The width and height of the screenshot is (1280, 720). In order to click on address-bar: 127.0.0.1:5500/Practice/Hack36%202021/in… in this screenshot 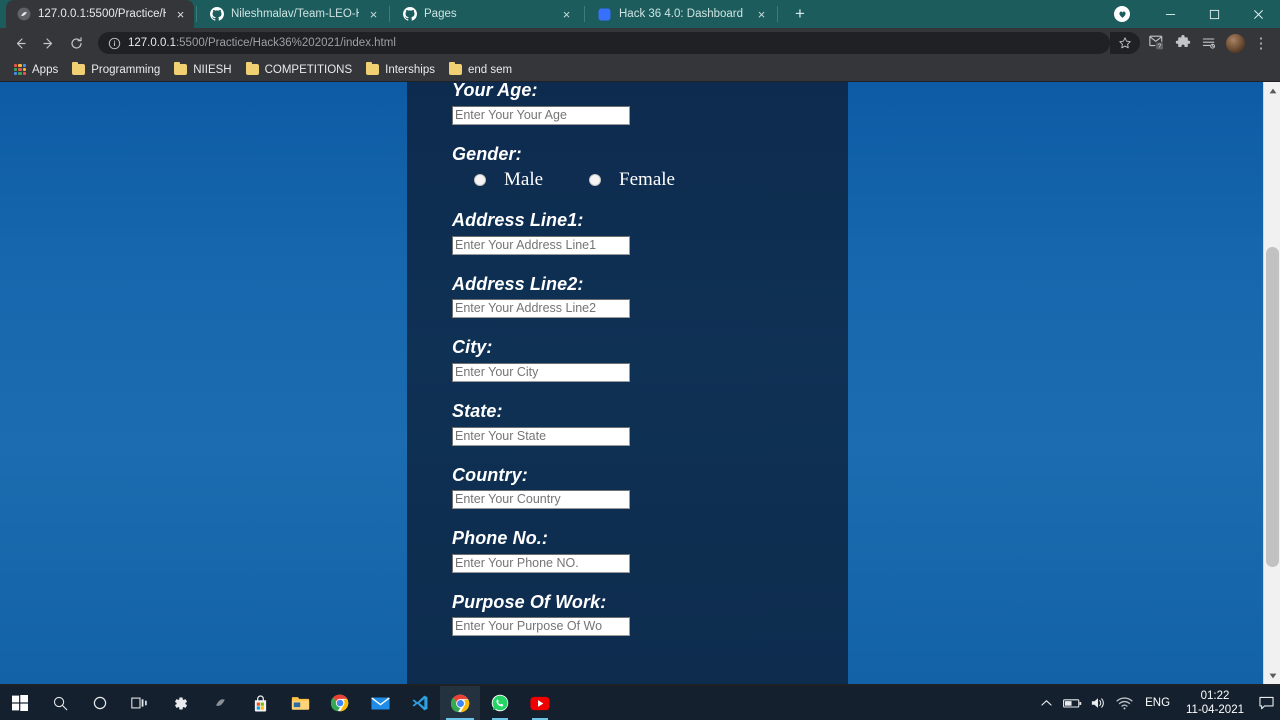, I will do `click(604, 43)`.